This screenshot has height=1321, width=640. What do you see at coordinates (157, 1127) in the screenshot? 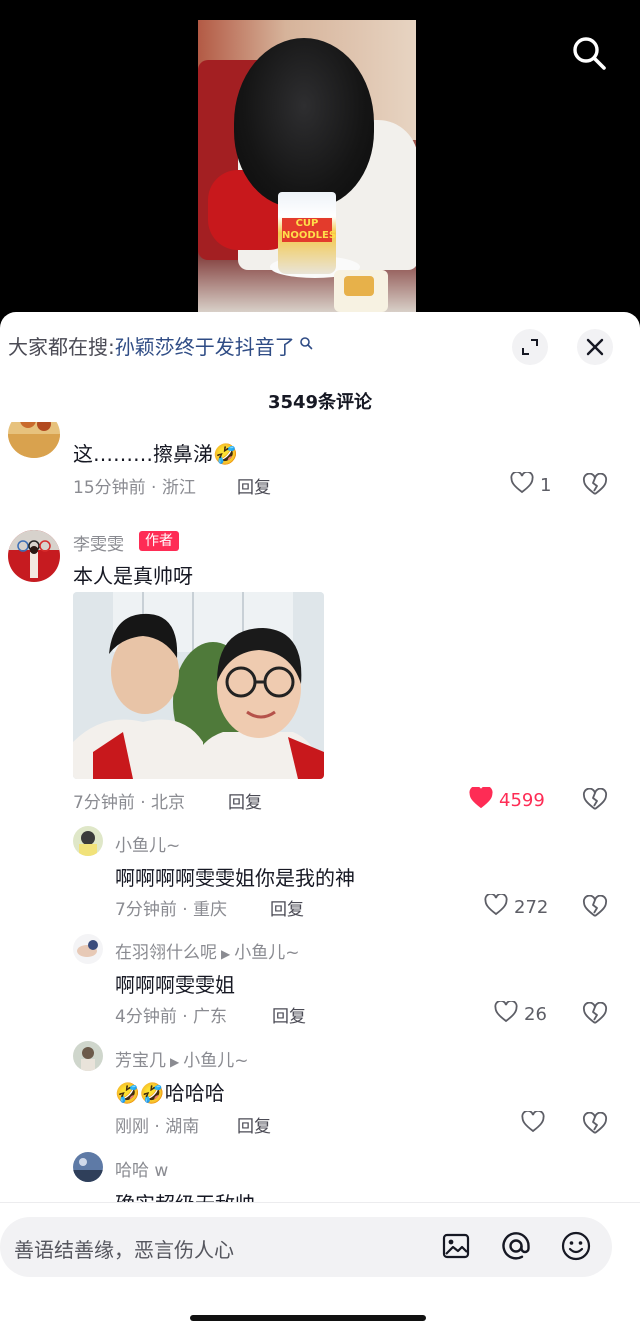
I see `reply-meta: 刚刚 · 湖南` at bounding box center [157, 1127].